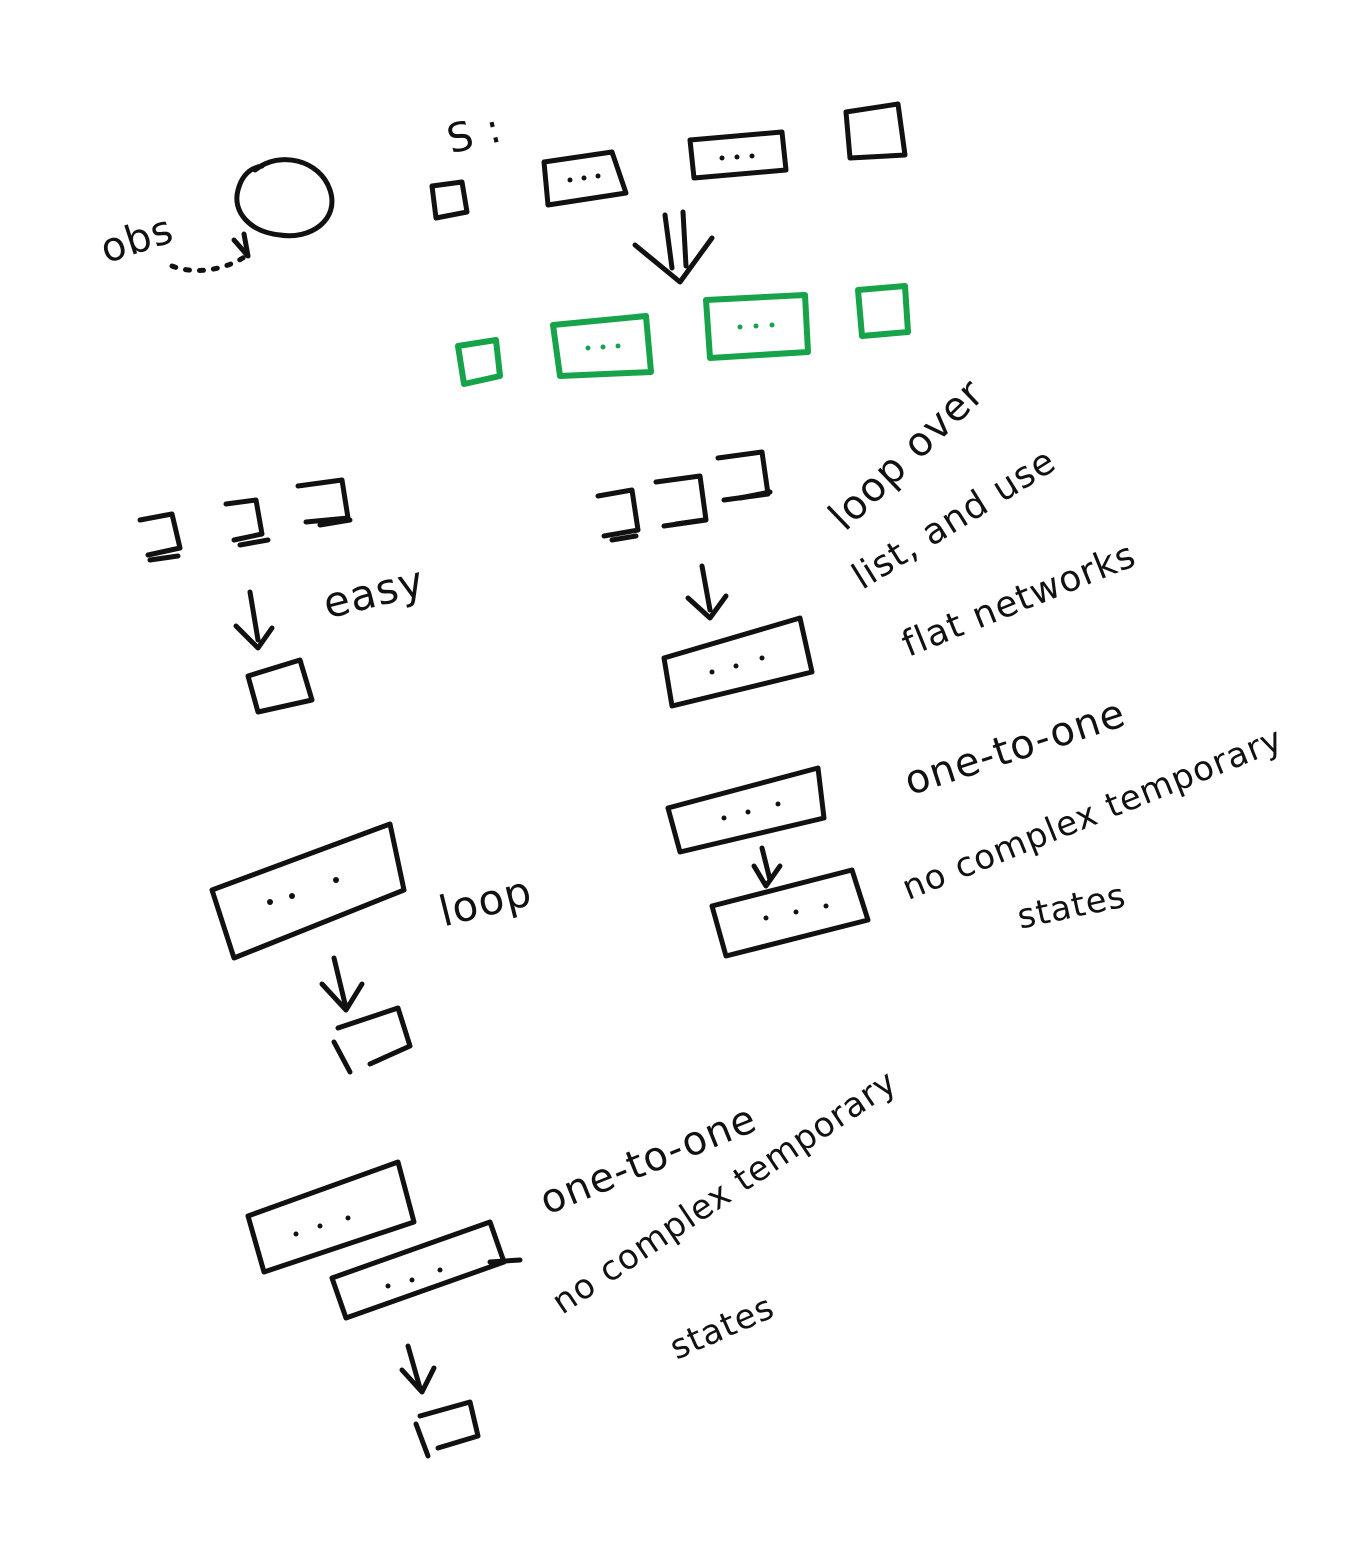  Describe the element at coordinates (241, 245) in the screenshot. I see `obs-arrowhead` at that location.